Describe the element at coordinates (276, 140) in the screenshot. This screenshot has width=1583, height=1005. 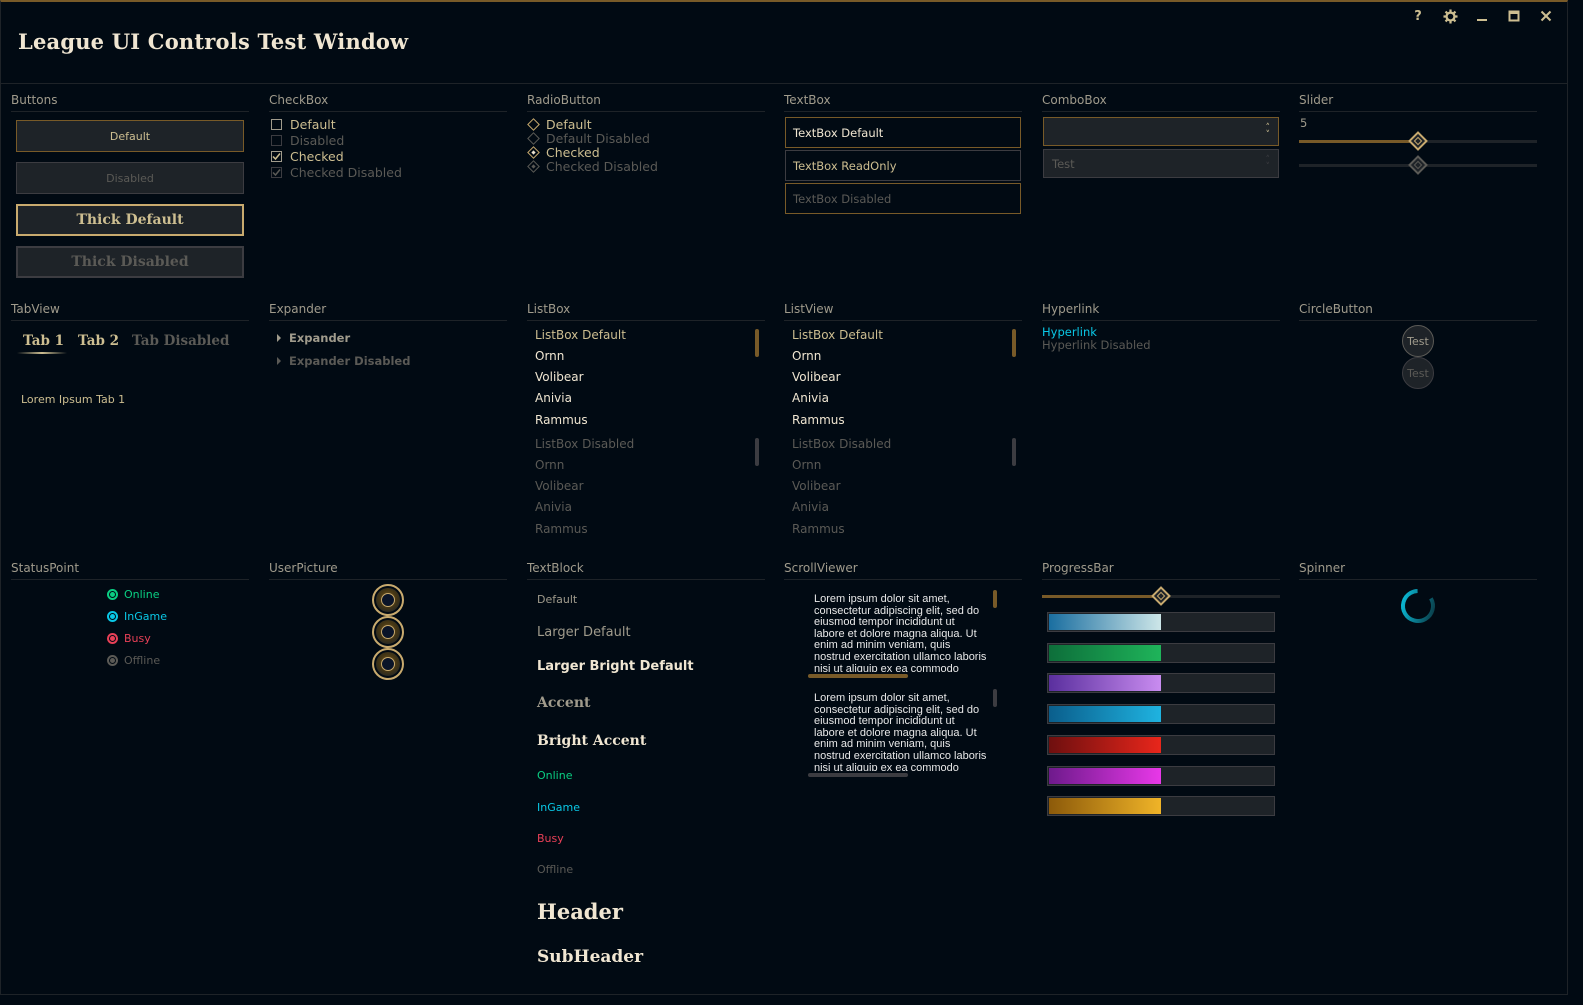
I see `checkbox-box` at that location.